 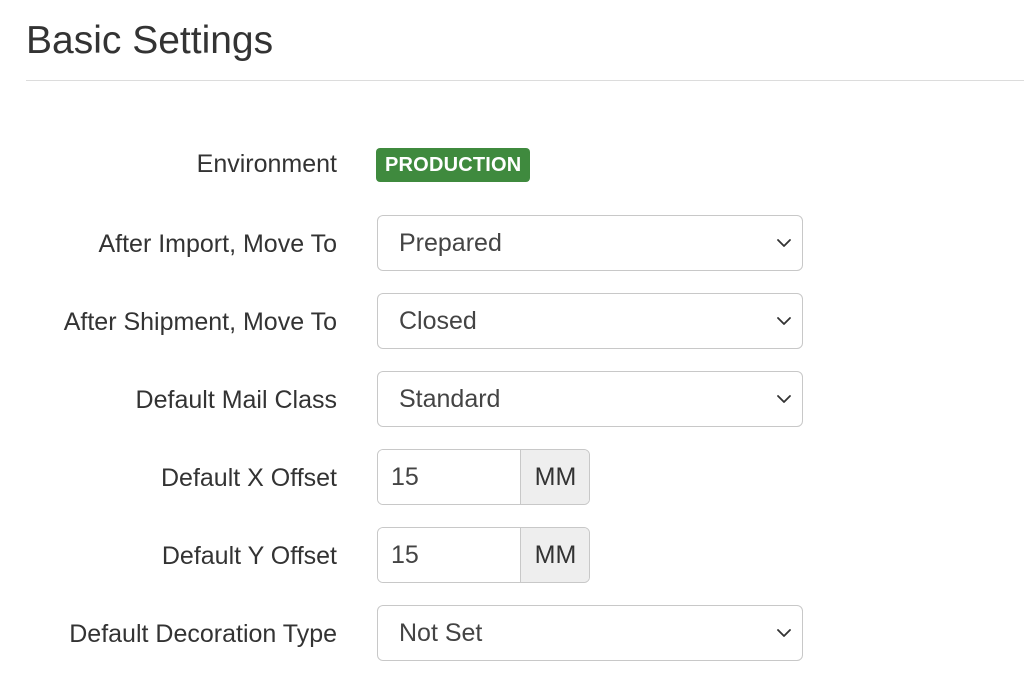 What do you see at coordinates (217, 244) in the screenshot?
I see `after-import-label: After Import, Move To` at bounding box center [217, 244].